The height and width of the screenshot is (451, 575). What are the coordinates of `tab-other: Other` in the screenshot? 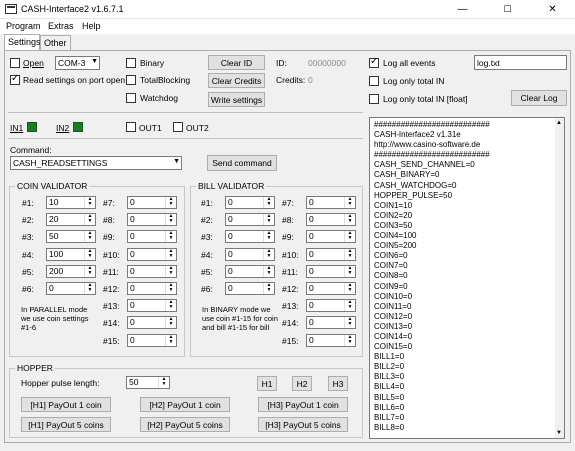 It's located at (55, 42).